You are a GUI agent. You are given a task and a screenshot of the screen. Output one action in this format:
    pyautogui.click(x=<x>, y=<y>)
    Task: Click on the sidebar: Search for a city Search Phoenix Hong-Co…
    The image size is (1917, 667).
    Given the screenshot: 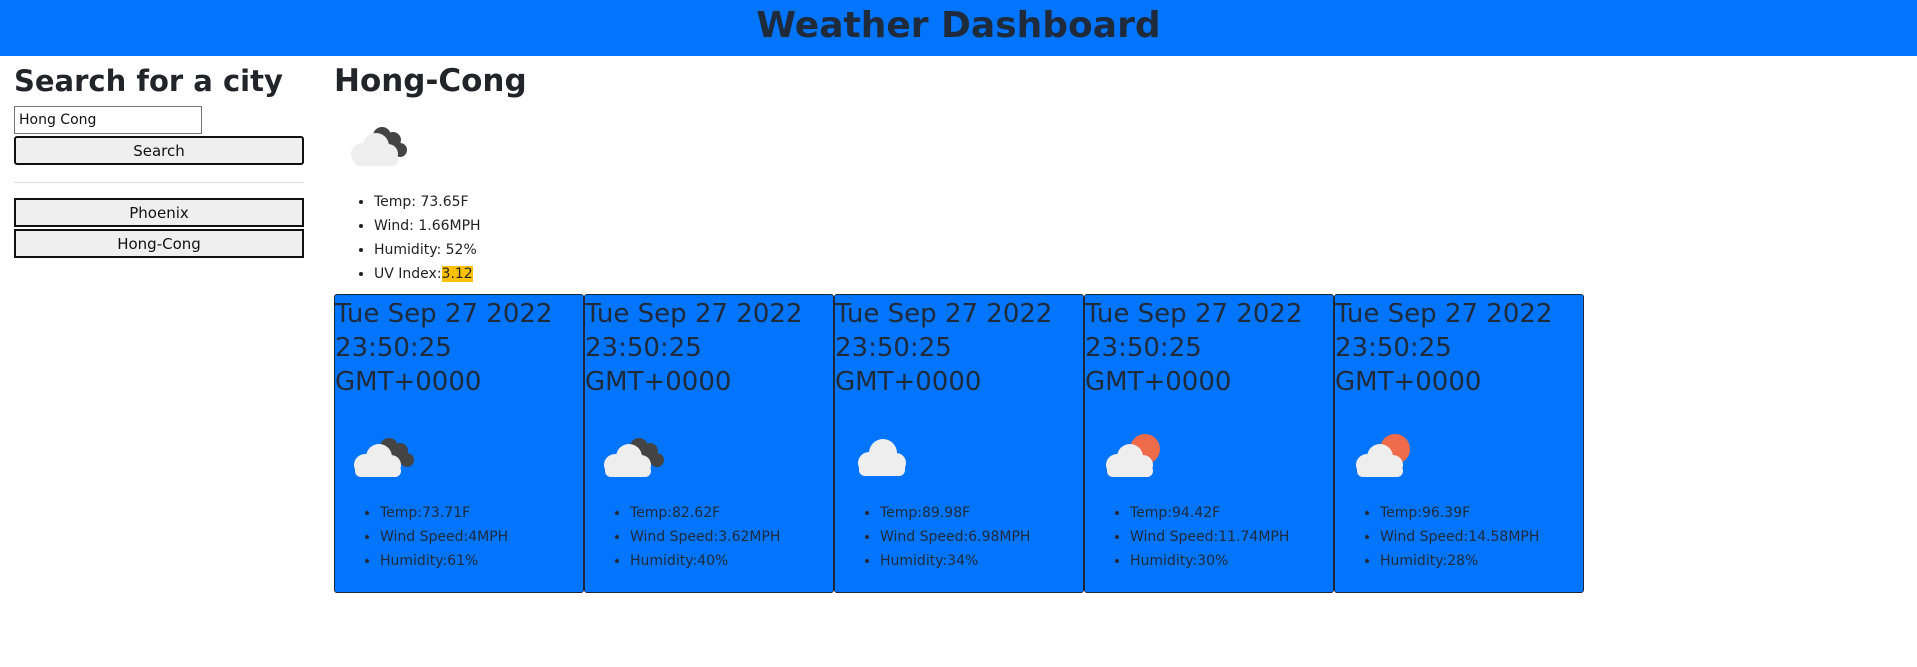 What is the action you would take?
    pyautogui.click(x=159, y=158)
    